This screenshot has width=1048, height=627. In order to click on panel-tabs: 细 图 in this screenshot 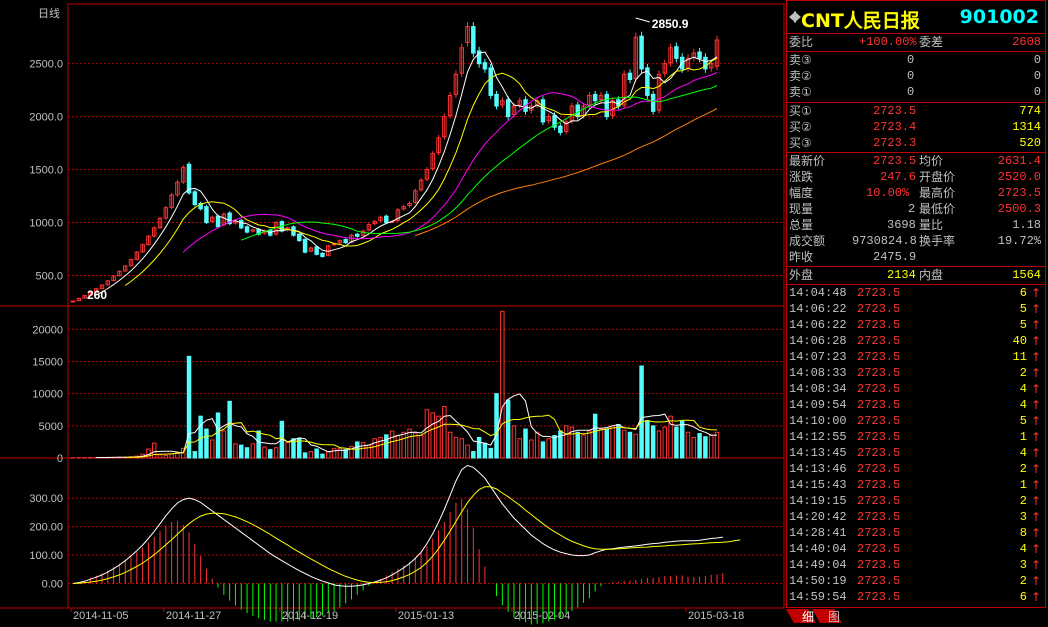, I will do `click(916, 618)`.